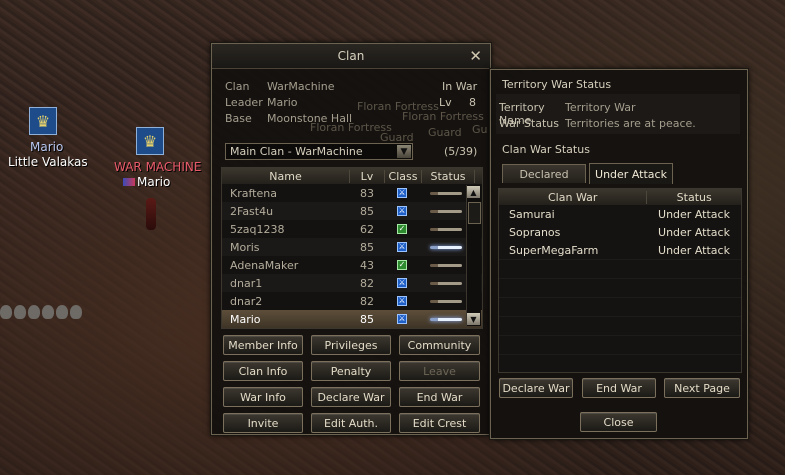  I want to click on col-war-status: Status, so click(694, 197).